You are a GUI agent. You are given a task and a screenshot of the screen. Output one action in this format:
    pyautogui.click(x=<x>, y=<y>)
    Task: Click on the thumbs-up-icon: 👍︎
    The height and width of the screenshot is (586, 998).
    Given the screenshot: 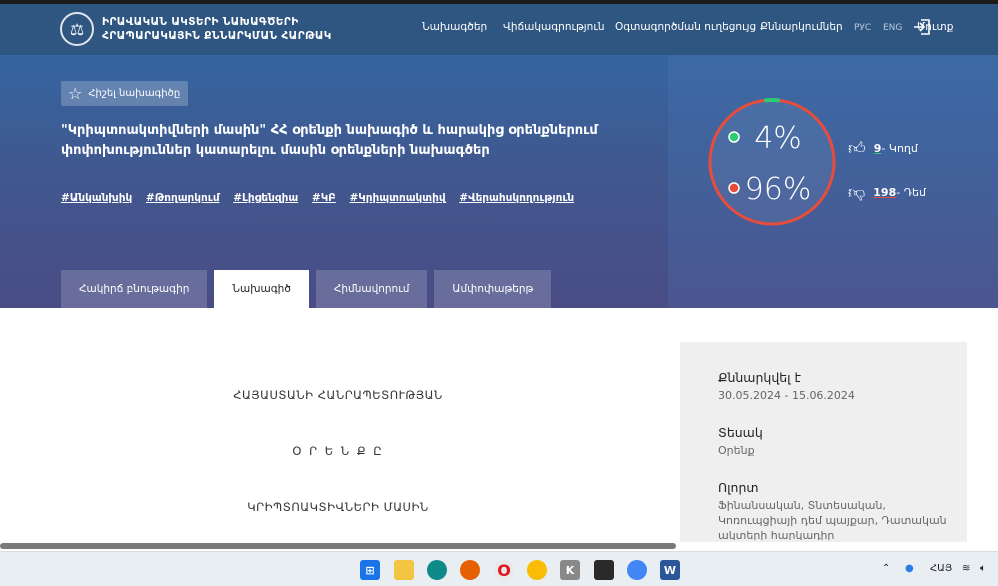 What is the action you would take?
    pyautogui.click(x=857, y=149)
    